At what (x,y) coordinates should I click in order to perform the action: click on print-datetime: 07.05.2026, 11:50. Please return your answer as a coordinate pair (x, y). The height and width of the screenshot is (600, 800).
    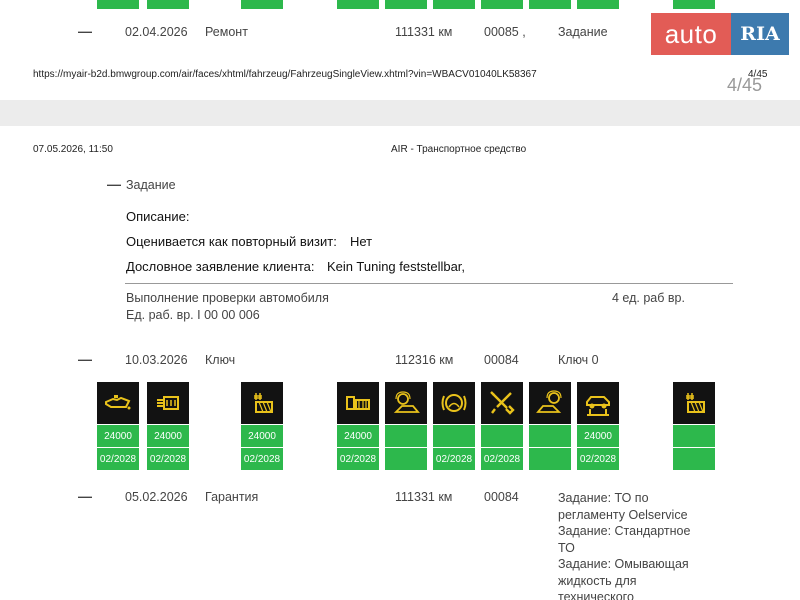
    Looking at the image, I should click on (73, 149).